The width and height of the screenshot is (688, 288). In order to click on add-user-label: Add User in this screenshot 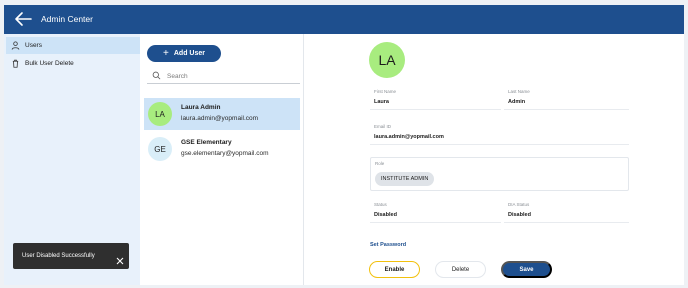, I will do `click(189, 53)`.